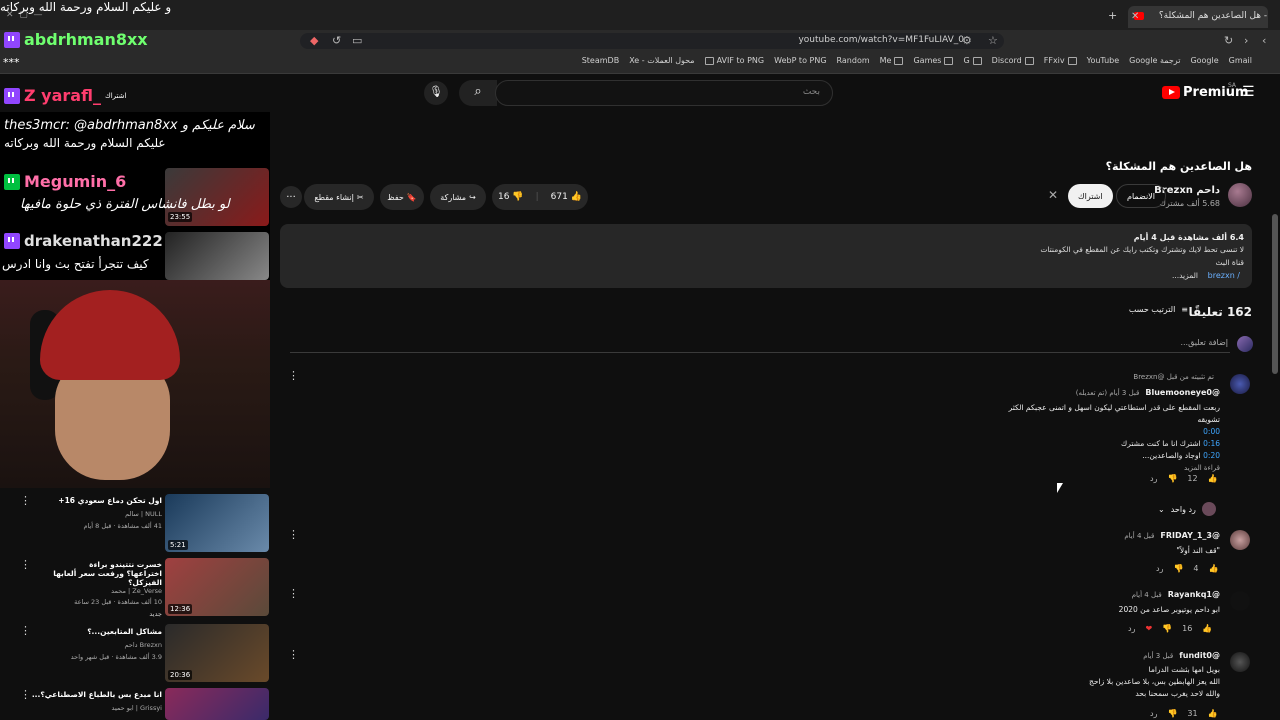 The image size is (1280, 720). What do you see at coordinates (1204, 60) in the screenshot?
I see `bookmark-item: Google` at bounding box center [1204, 60].